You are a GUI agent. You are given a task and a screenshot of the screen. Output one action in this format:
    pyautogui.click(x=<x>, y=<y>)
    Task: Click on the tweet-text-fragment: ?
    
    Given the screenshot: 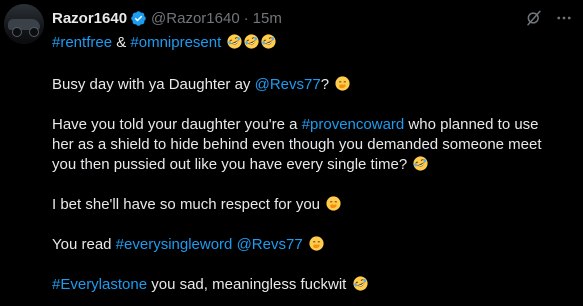 What is the action you would take?
    pyautogui.click(x=327, y=84)
    